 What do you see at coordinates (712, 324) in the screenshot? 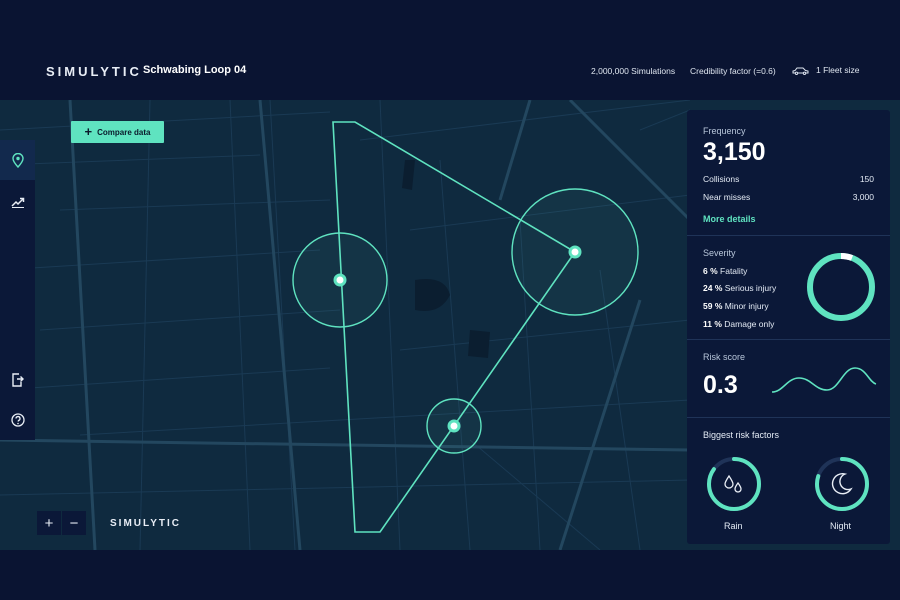
I see `severity-pct: 11 %` at bounding box center [712, 324].